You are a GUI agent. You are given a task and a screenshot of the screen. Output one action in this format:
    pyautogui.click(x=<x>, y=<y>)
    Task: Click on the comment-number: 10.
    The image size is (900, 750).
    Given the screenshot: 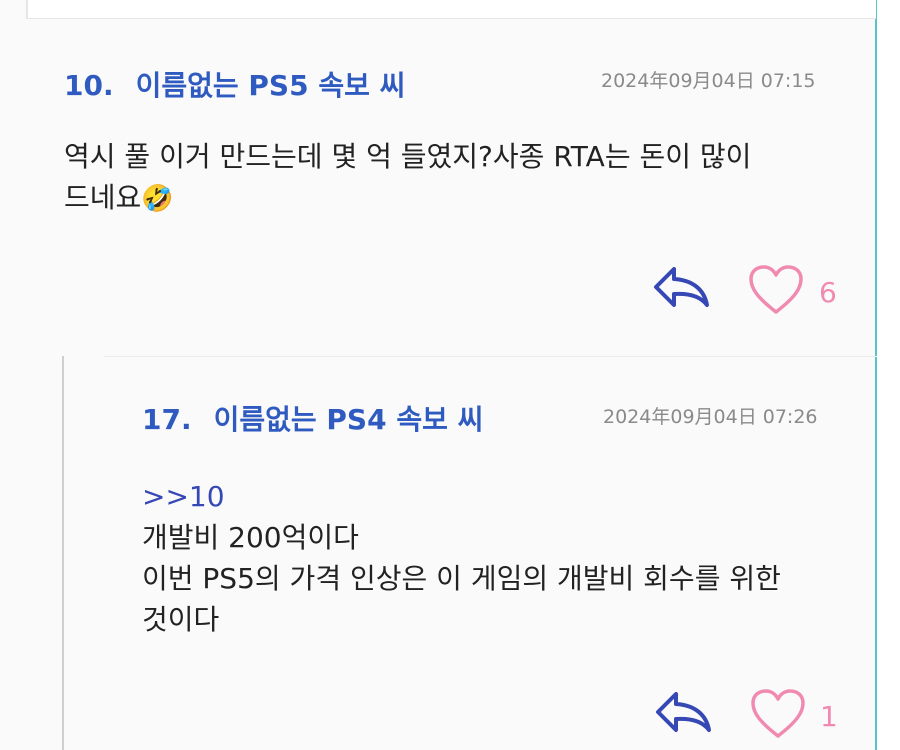 What is the action you would take?
    pyautogui.click(x=89, y=85)
    